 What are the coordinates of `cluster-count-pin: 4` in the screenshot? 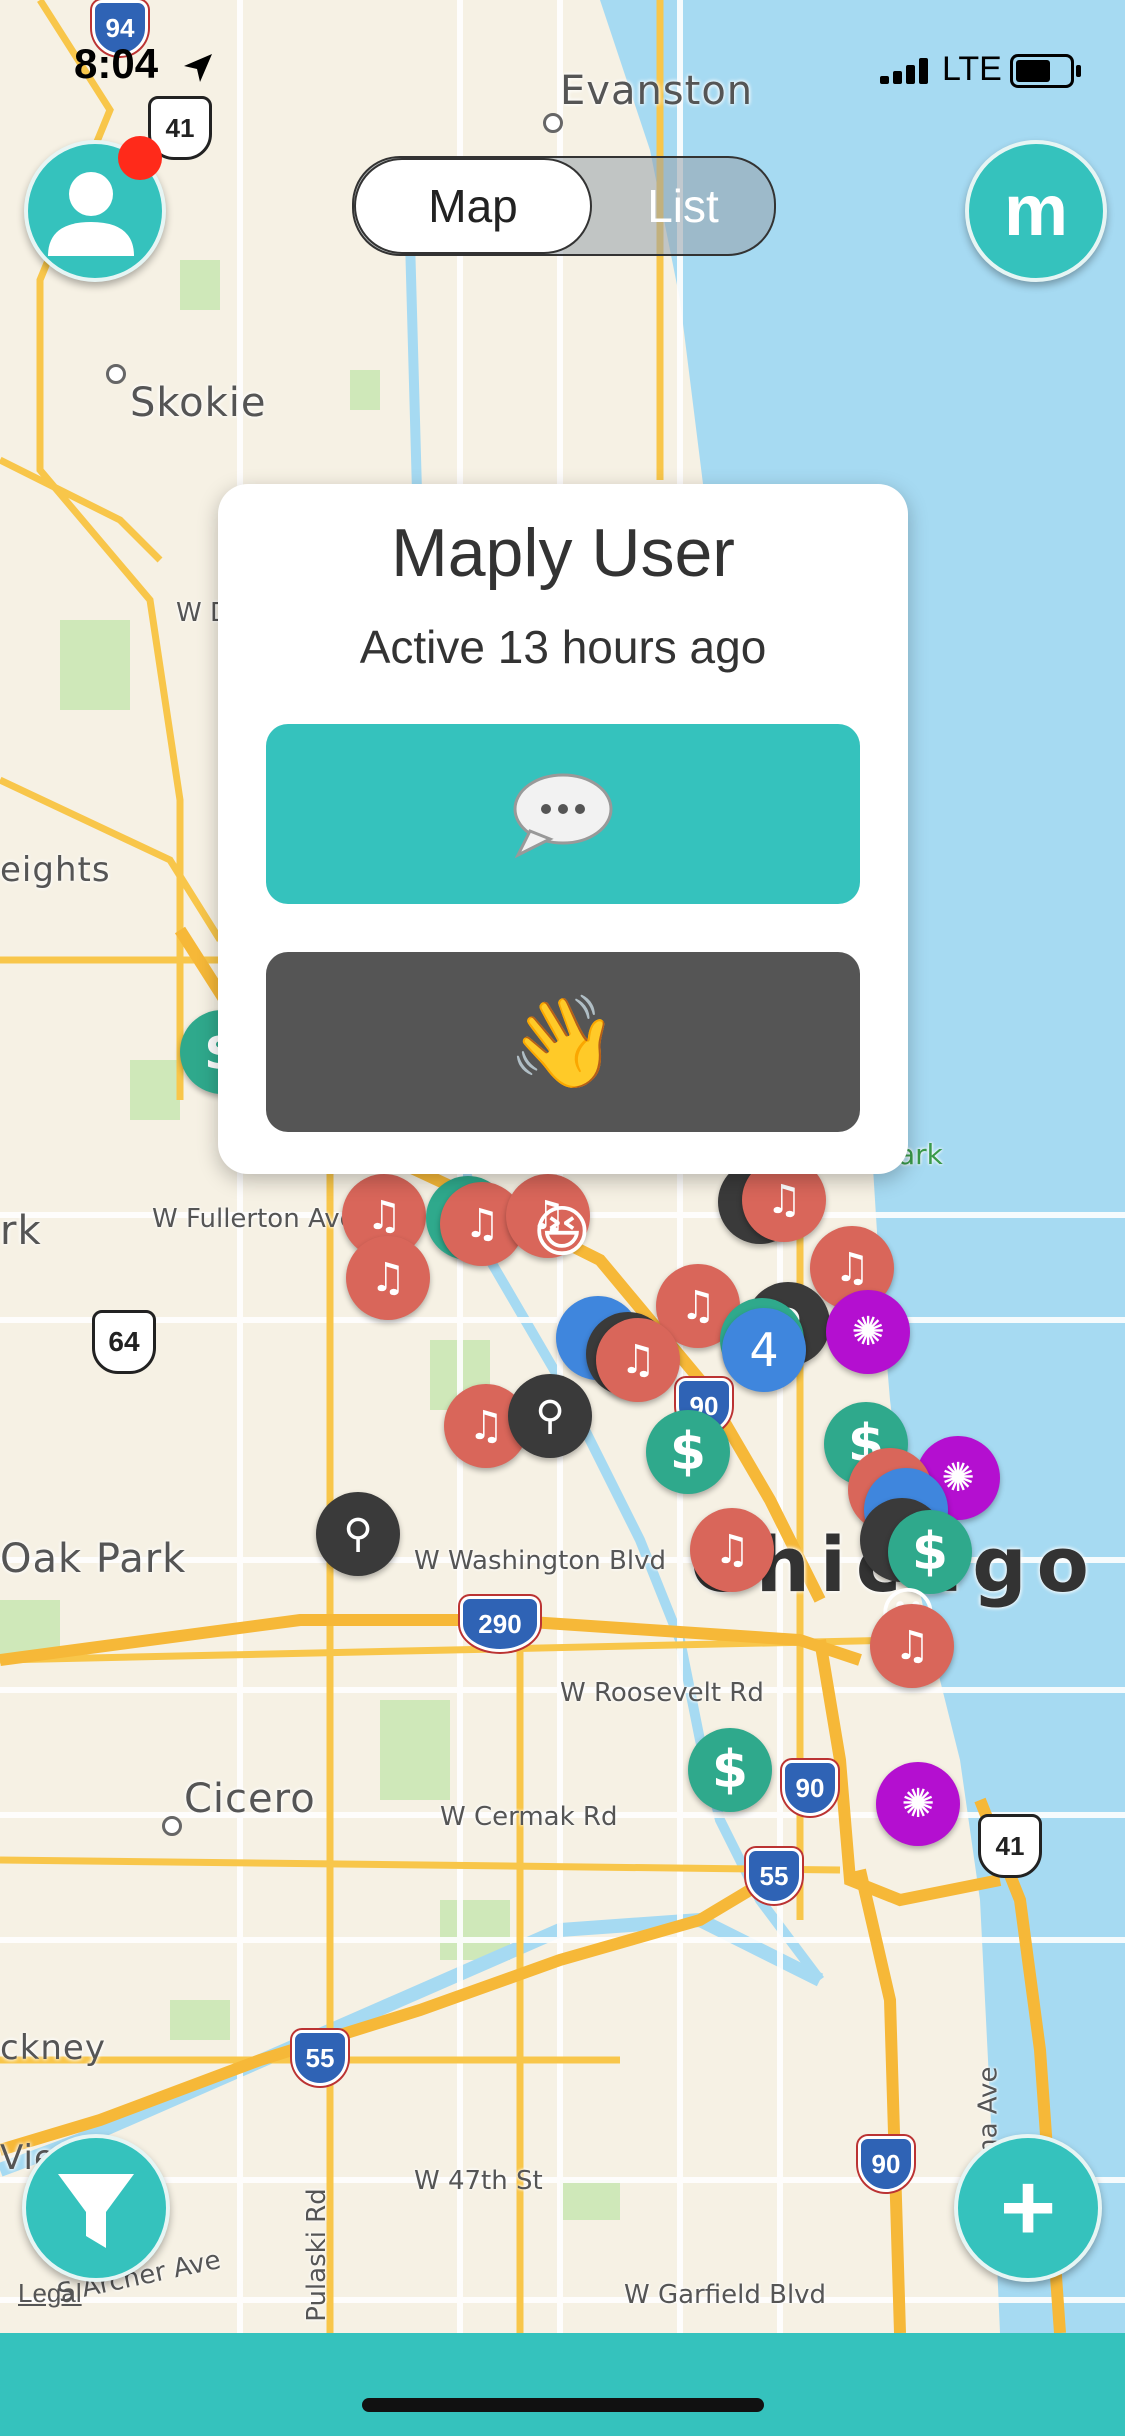 It's located at (764, 1350).